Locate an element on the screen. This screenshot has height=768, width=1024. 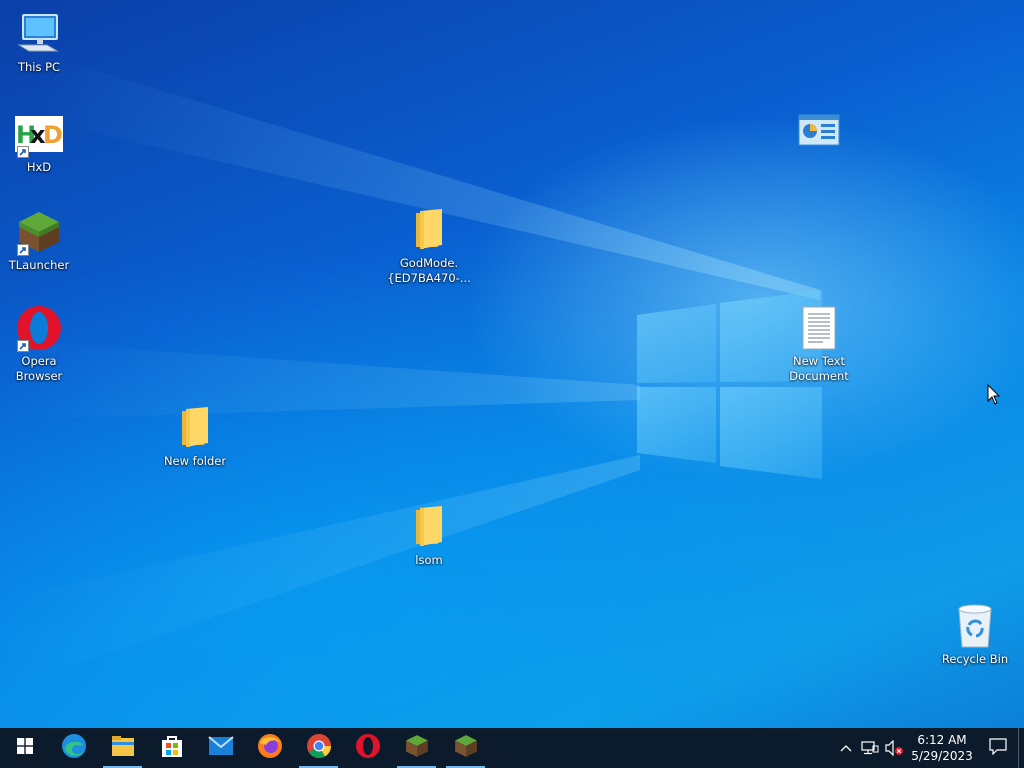
desktop-icon-this-pc: This PC is located at coordinates (39, 42).